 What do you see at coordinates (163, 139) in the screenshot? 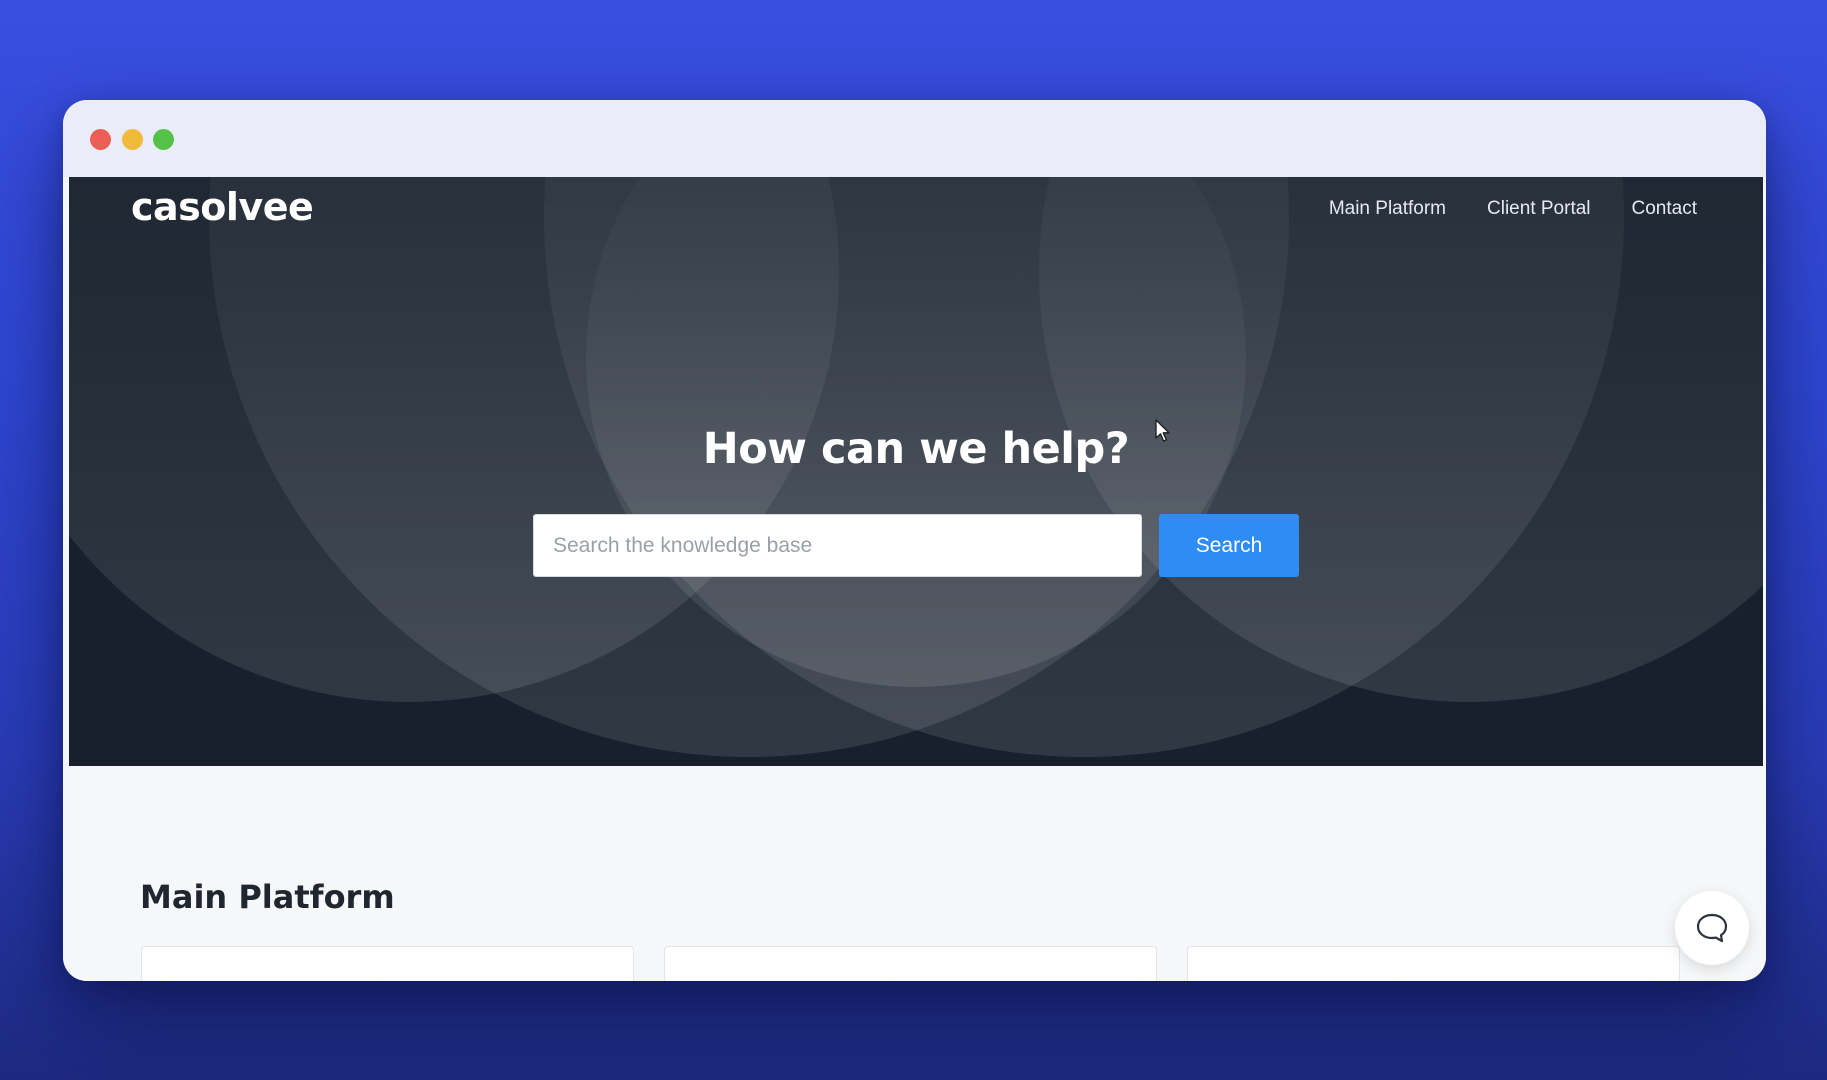
I see `maximize-window-button` at bounding box center [163, 139].